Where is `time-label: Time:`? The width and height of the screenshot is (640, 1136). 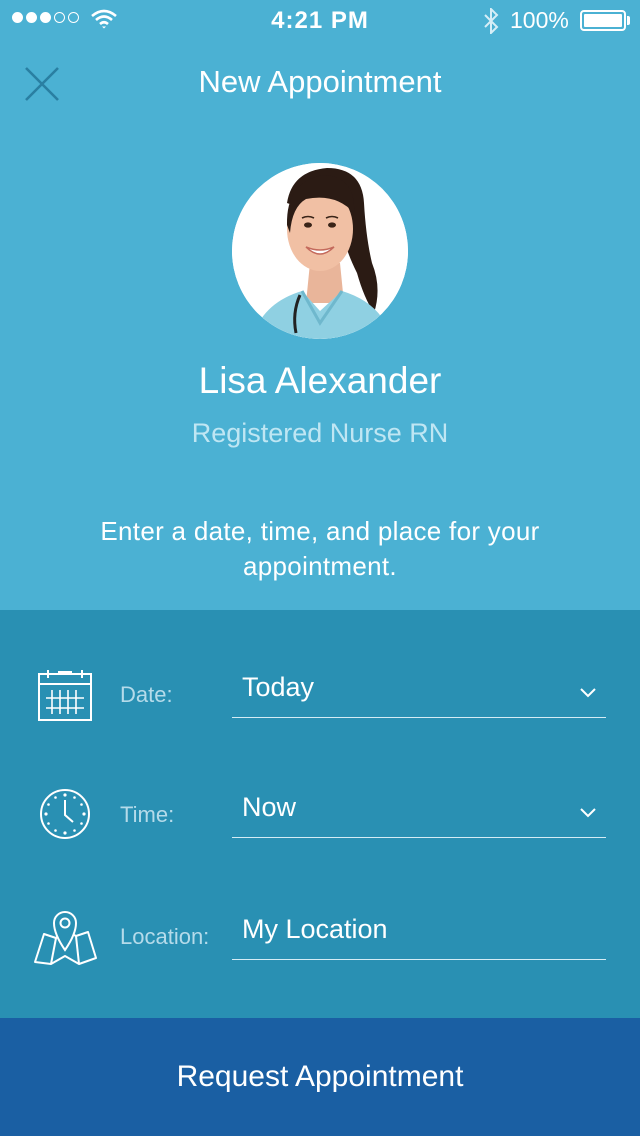
time-label: Time: is located at coordinates (147, 814).